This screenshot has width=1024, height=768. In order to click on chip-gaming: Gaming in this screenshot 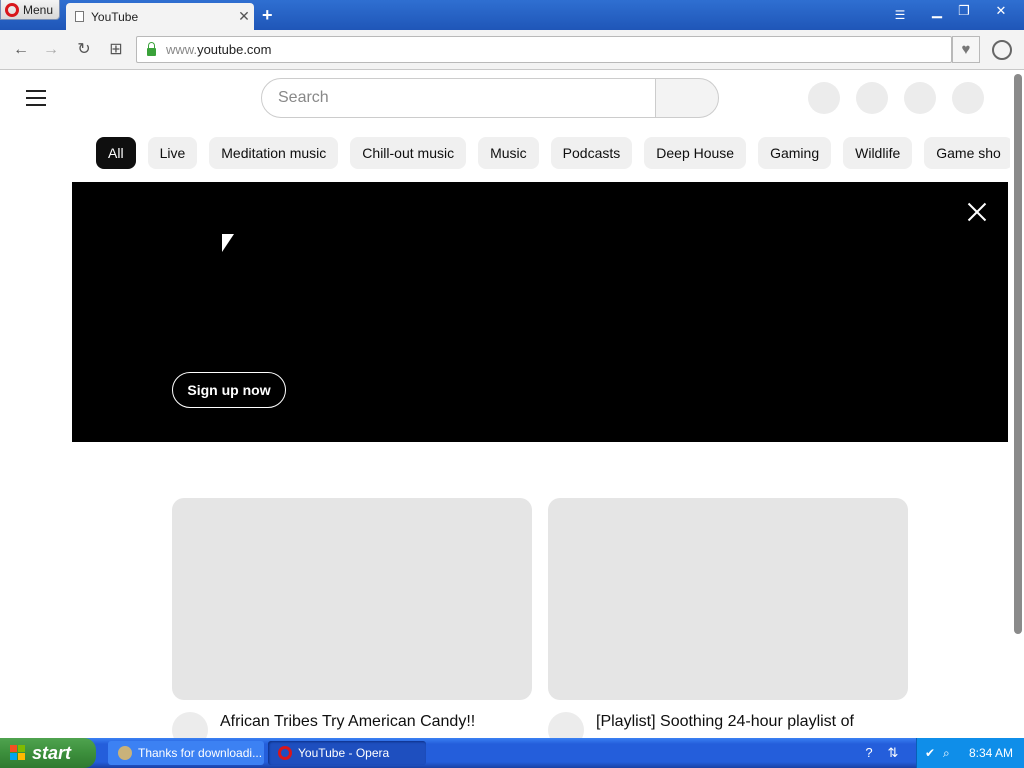, I will do `click(795, 153)`.